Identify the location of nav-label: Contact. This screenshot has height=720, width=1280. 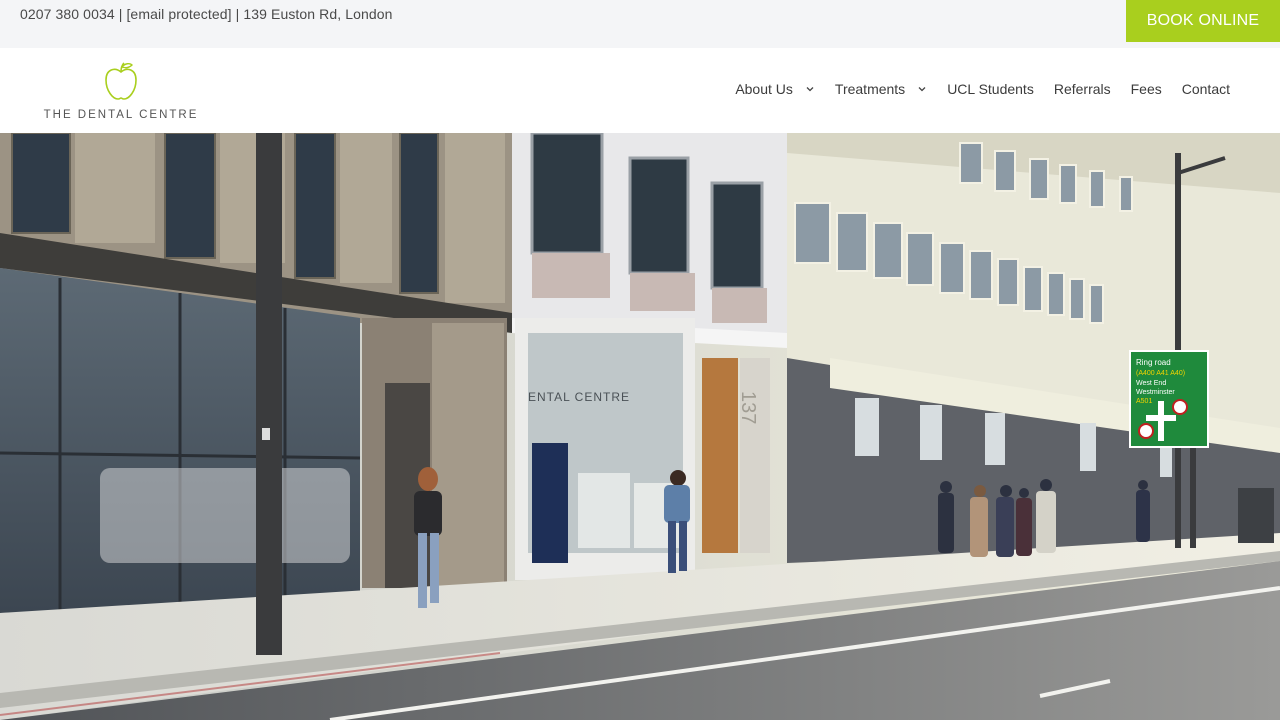
(1205, 89).